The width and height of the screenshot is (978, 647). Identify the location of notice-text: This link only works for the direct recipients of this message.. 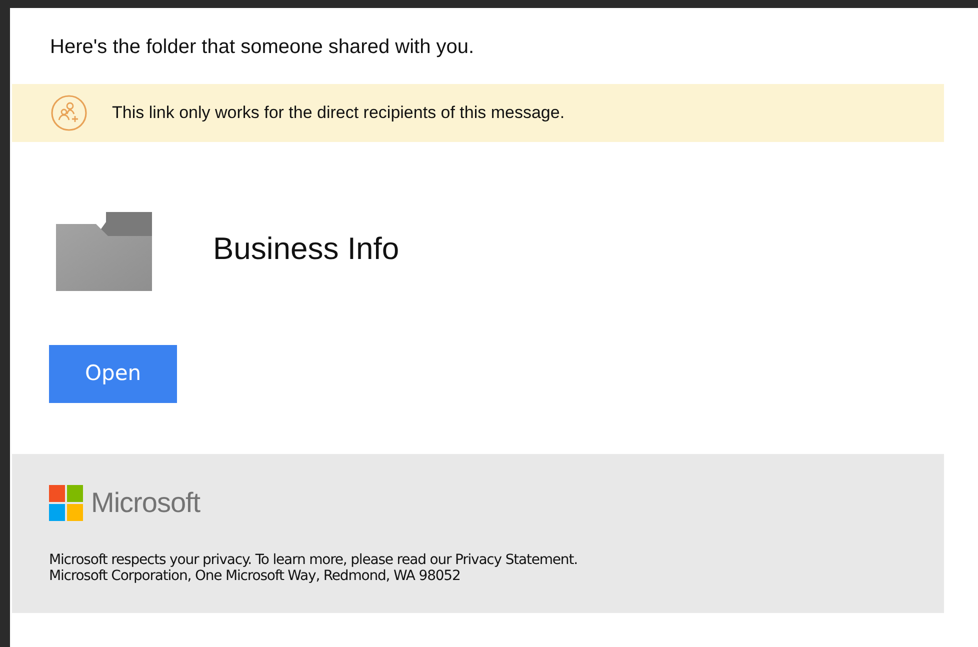
(338, 113).